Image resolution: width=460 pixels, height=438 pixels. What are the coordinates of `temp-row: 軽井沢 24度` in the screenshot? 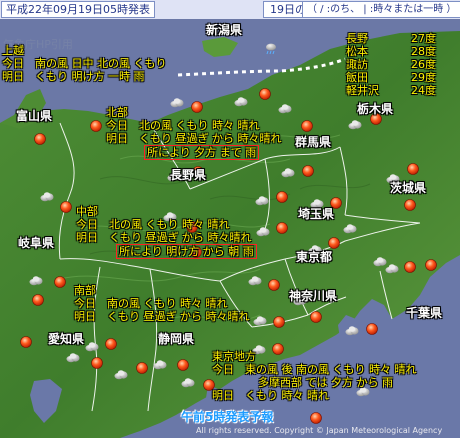 It's located at (391, 90).